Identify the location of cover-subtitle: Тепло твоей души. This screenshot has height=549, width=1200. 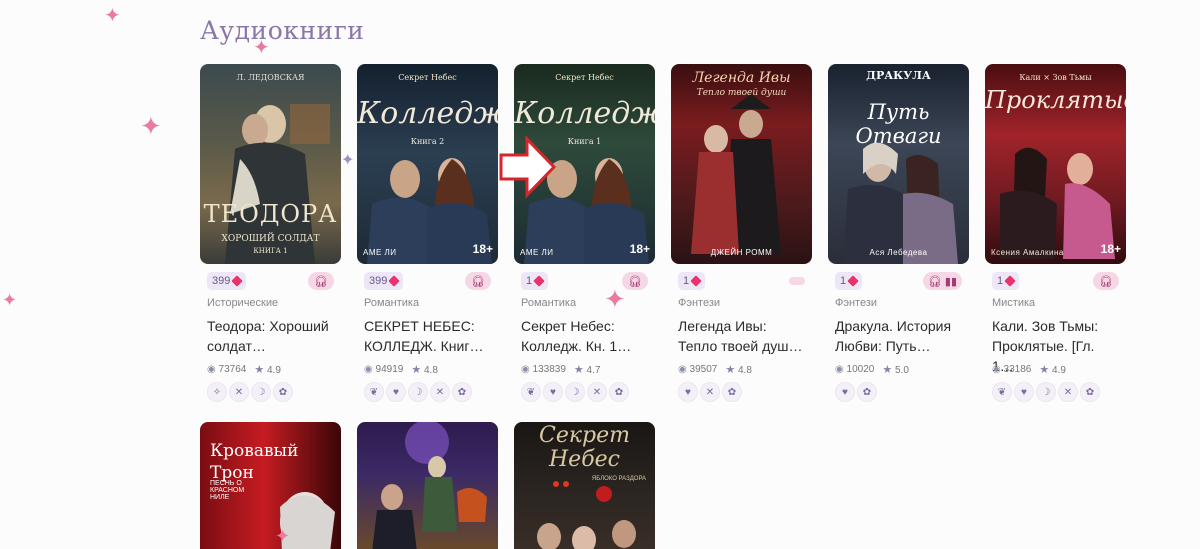
(741, 93).